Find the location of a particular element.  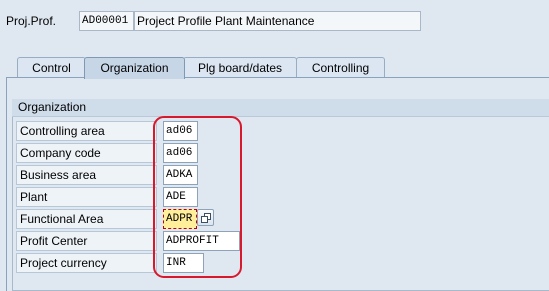

tab-controlling: Controlling is located at coordinates (340, 67).